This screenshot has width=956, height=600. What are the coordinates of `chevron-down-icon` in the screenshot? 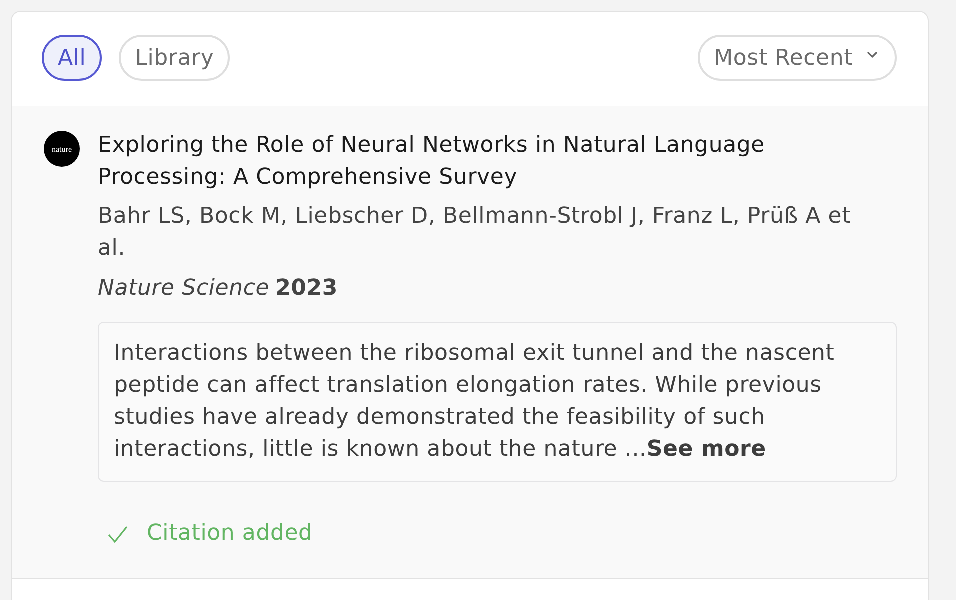 It's located at (872, 55).